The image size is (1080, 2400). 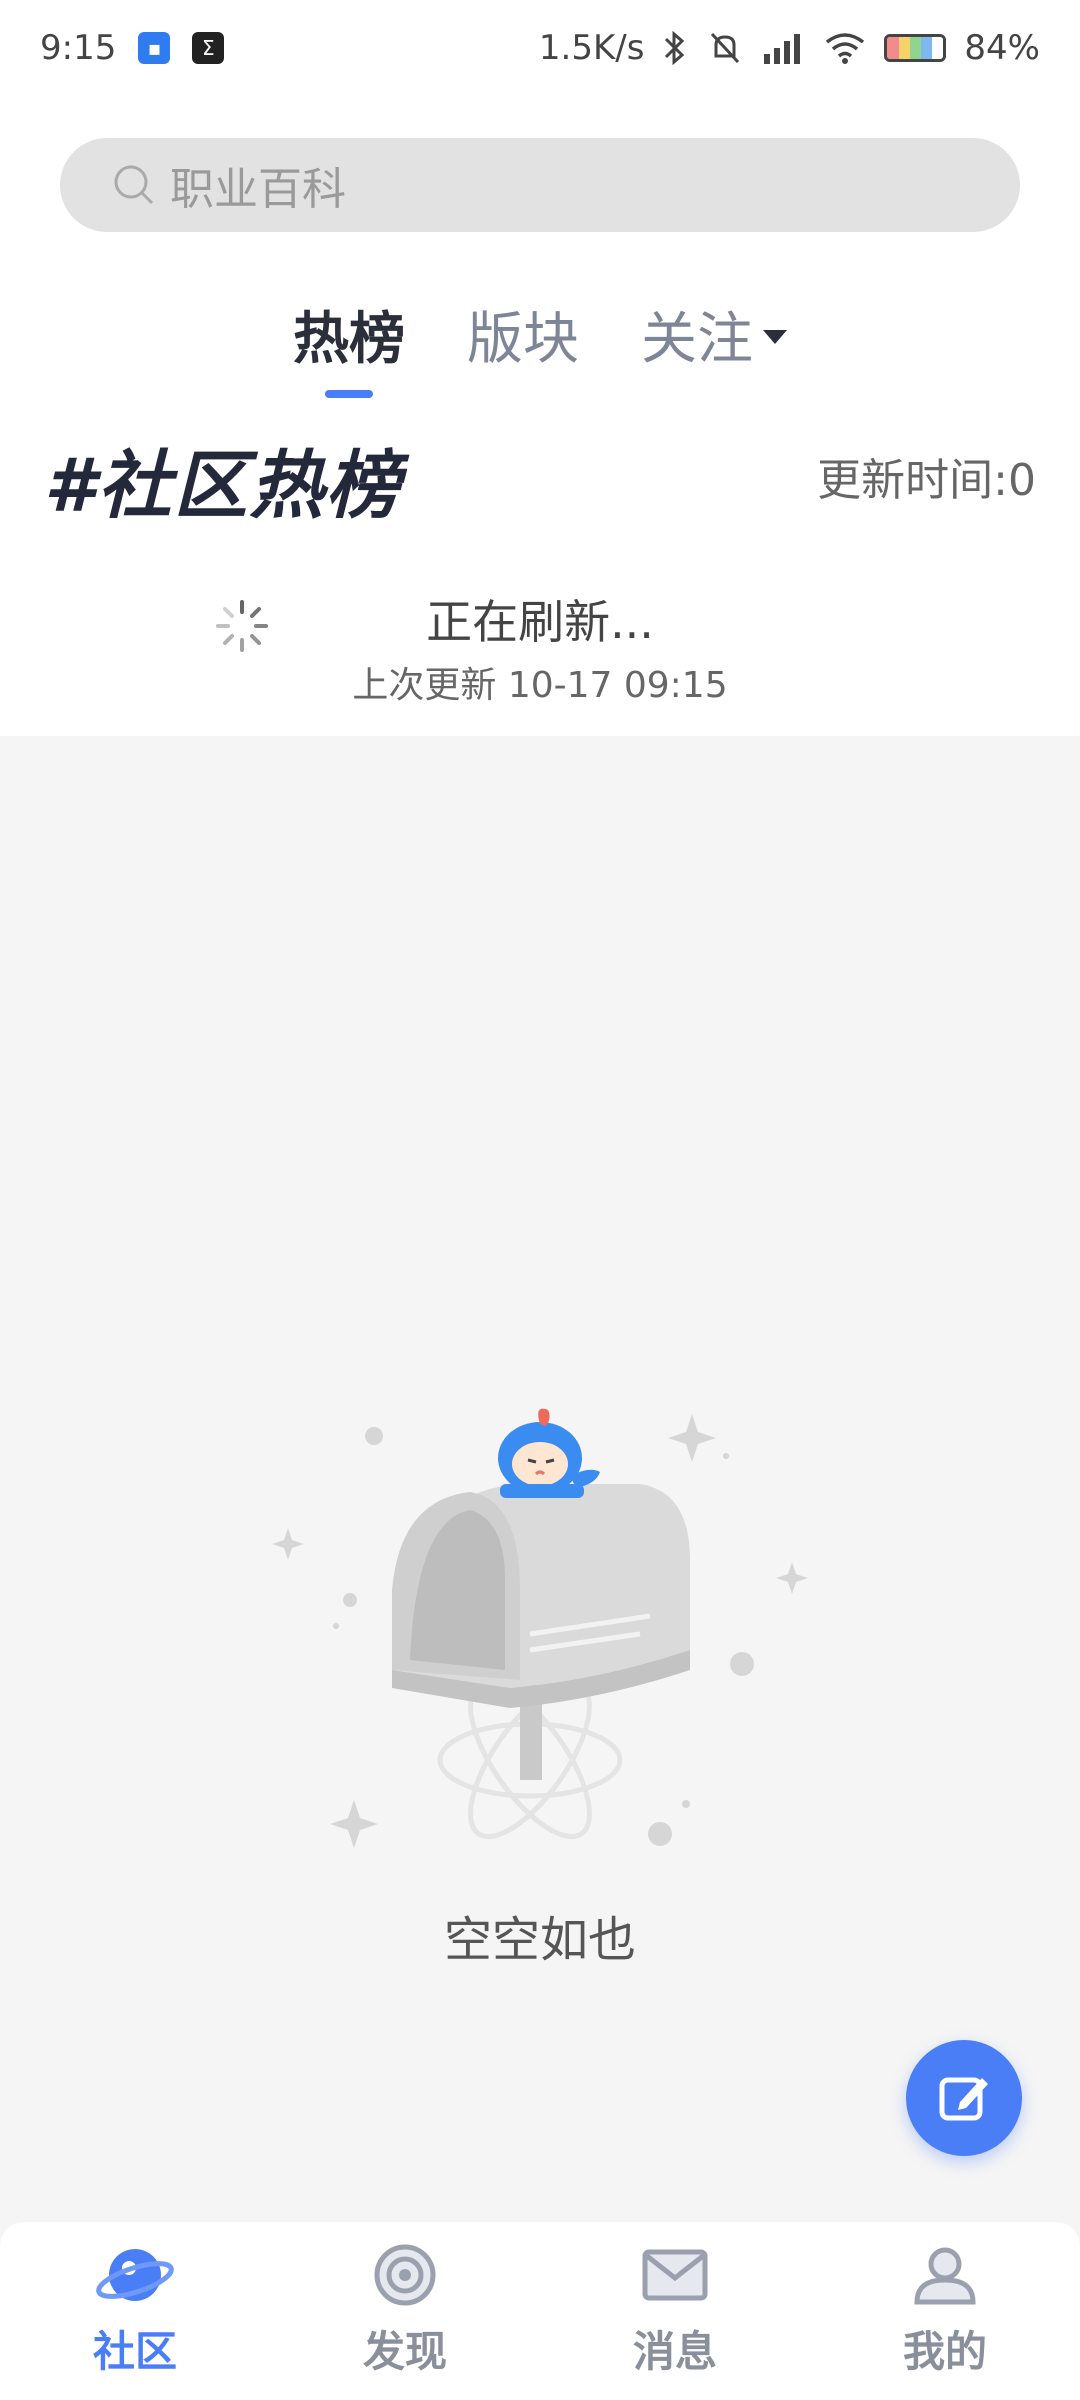 What do you see at coordinates (775, 337) in the screenshot?
I see `dropdown-caret-icon` at bounding box center [775, 337].